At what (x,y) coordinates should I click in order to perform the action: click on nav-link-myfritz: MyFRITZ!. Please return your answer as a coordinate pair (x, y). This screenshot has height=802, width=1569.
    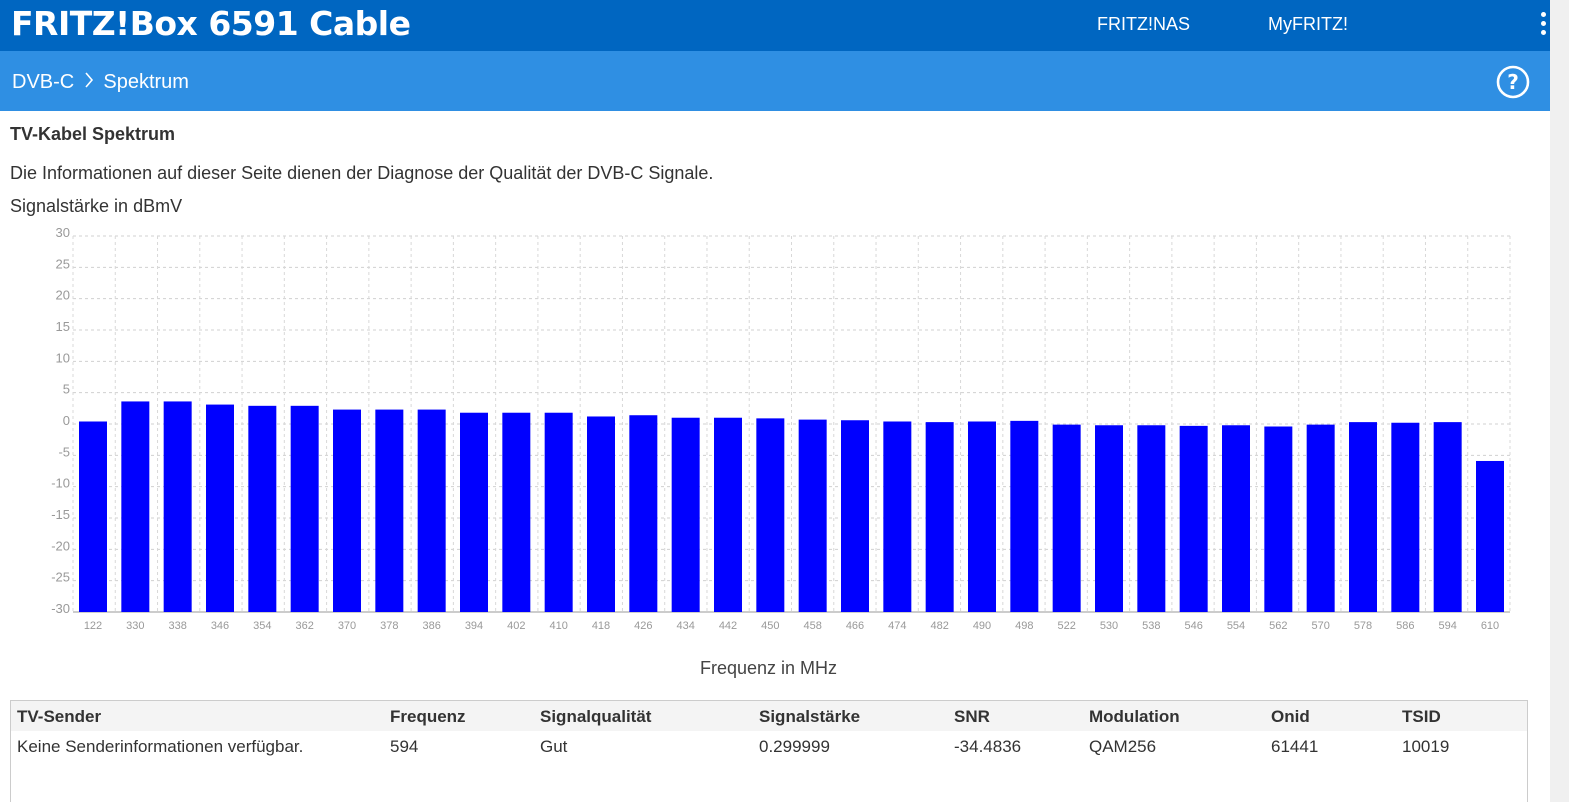
    Looking at the image, I should click on (1308, 24).